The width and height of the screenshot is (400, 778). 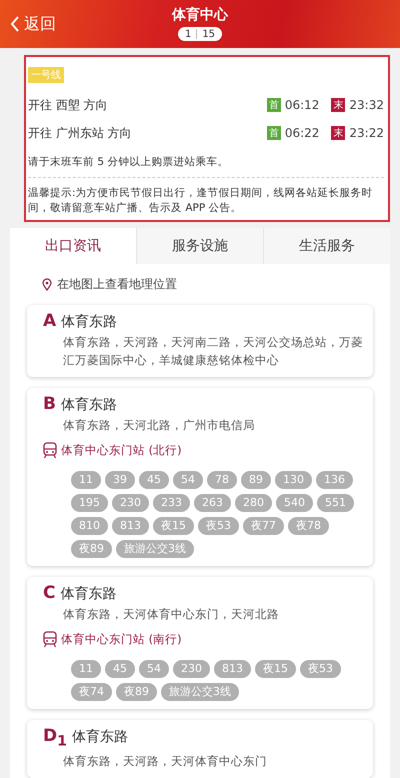 What do you see at coordinates (159, 425) in the screenshot?
I see `exit-address: 体育东路，天河北路，广州市电信局` at bounding box center [159, 425].